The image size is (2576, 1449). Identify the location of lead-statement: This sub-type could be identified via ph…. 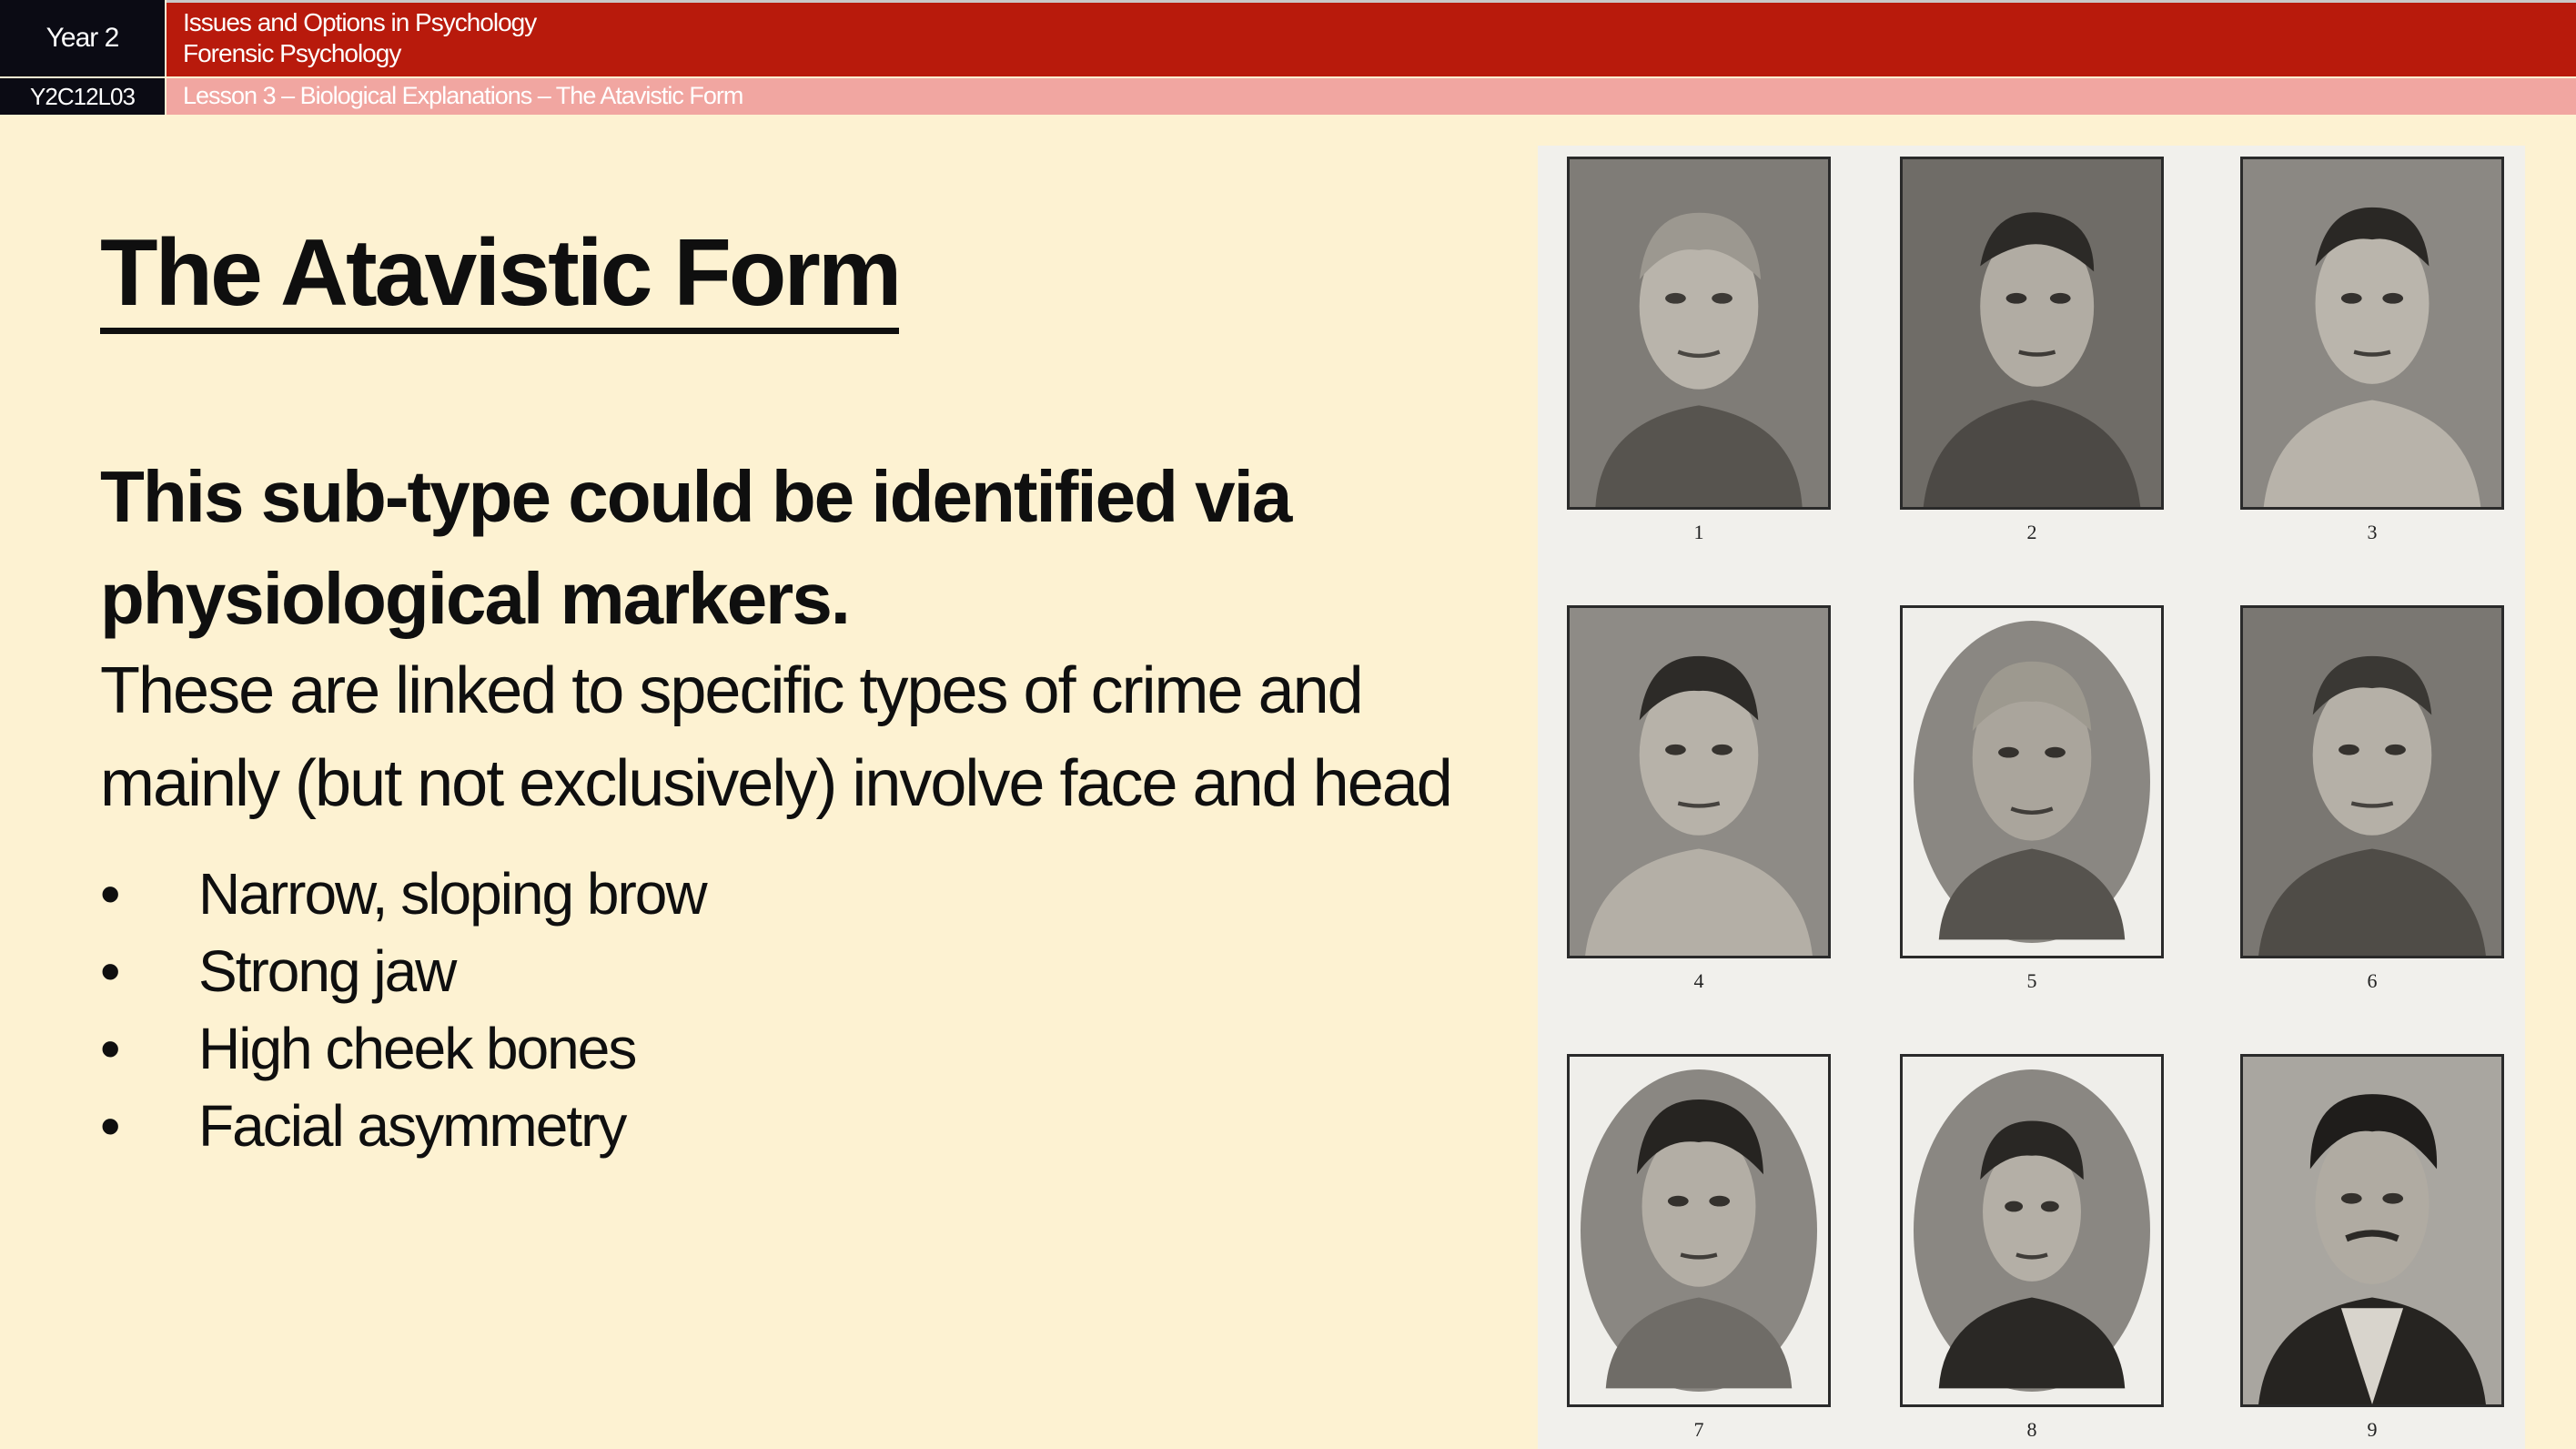
(696, 547).